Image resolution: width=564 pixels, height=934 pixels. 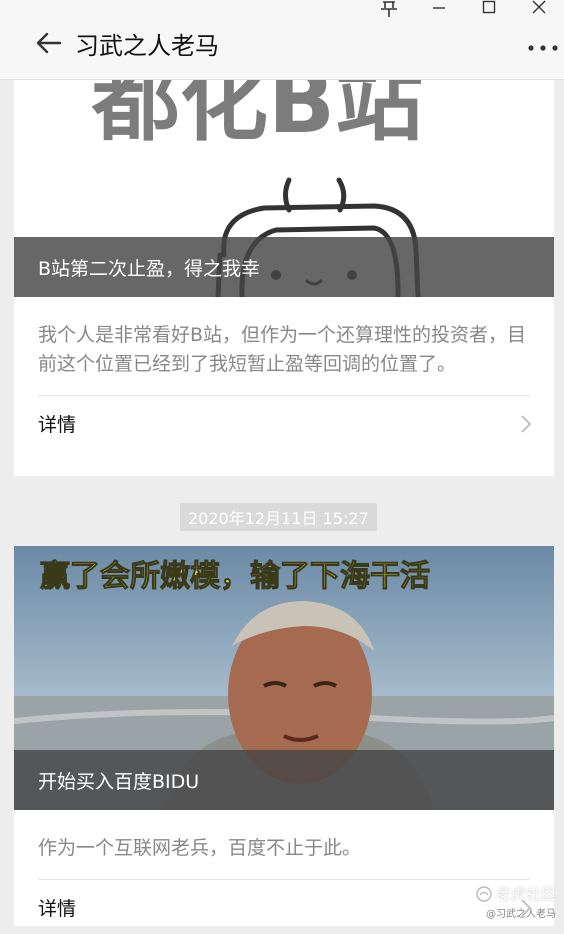 I want to click on window-controls, so click(x=464, y=9).